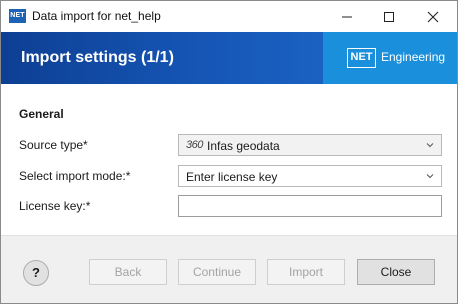 The height and width of the screenshot is (304, 458). What do you see at coordinates (75, 176) in the screenshot?
I see `import-mode-label: Select import mode:*` at bounding box center [75, 176].